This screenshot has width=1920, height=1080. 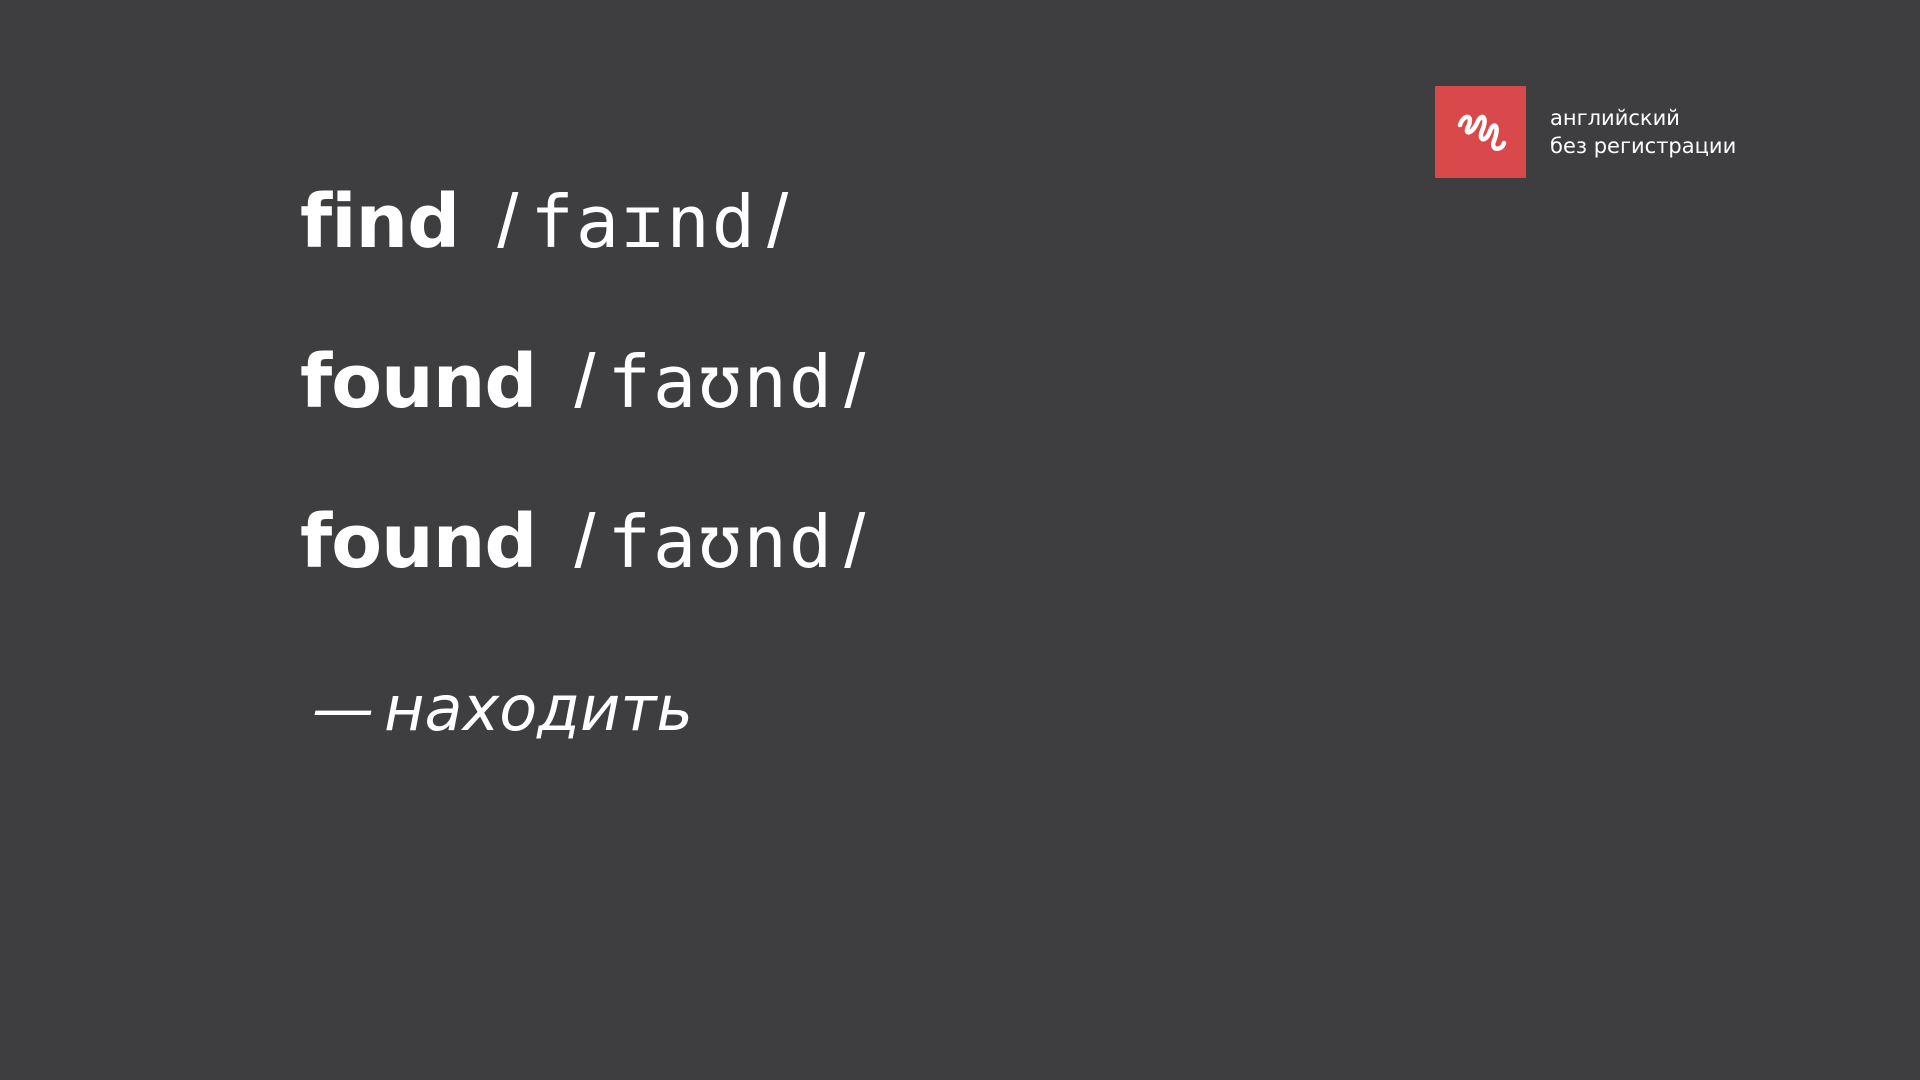 I want to click on word-row-found-past: found / faʊnd /, so click(x=582, y=383).